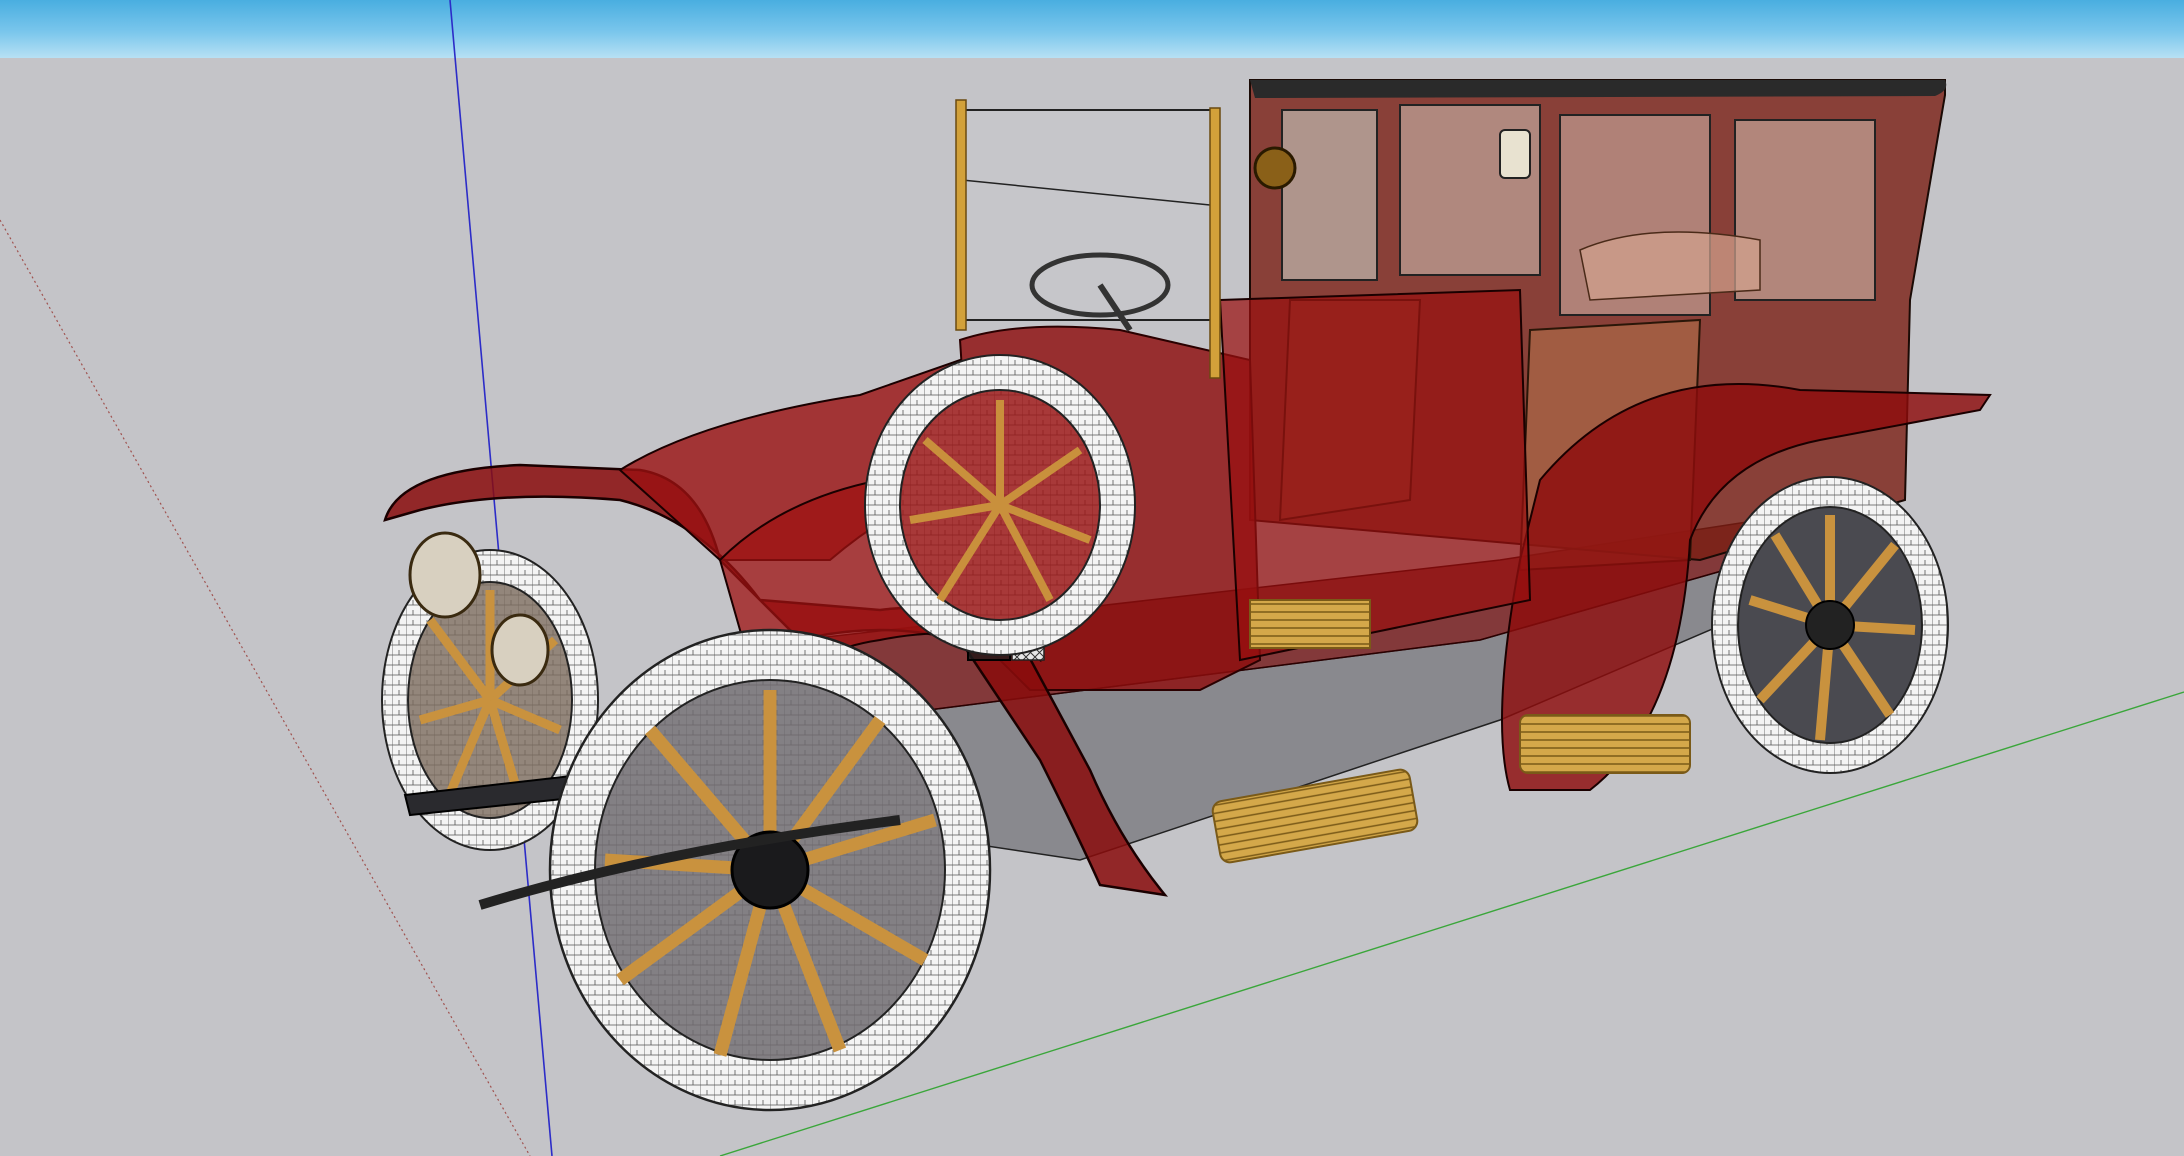 The height and width of the screenshot is (1156, 2184). What do you see at coordinates (1000, 505) in the screenshot?
I see `spare-wheel` at bounding box center [1000, 505].